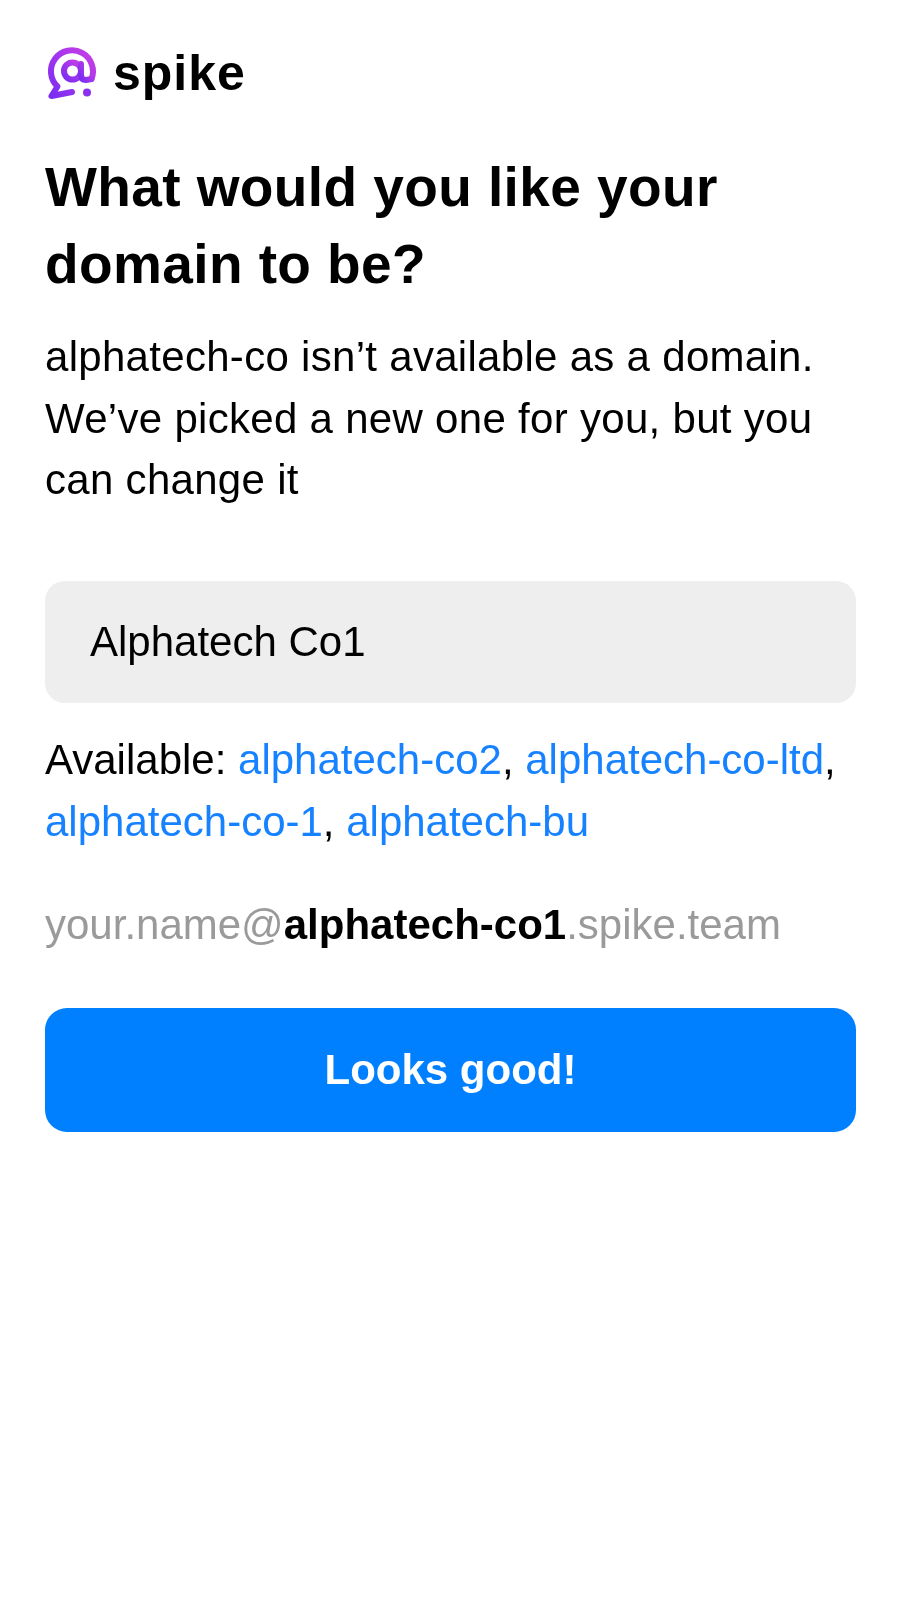  What do you see at coordinates (430, 418) in the screenshot?
I see `domain-unavailable-message: alphatech-co isn’t available as a domain. We’ve picked a new one for you, but you can change it` at bounding box center [430, 418].